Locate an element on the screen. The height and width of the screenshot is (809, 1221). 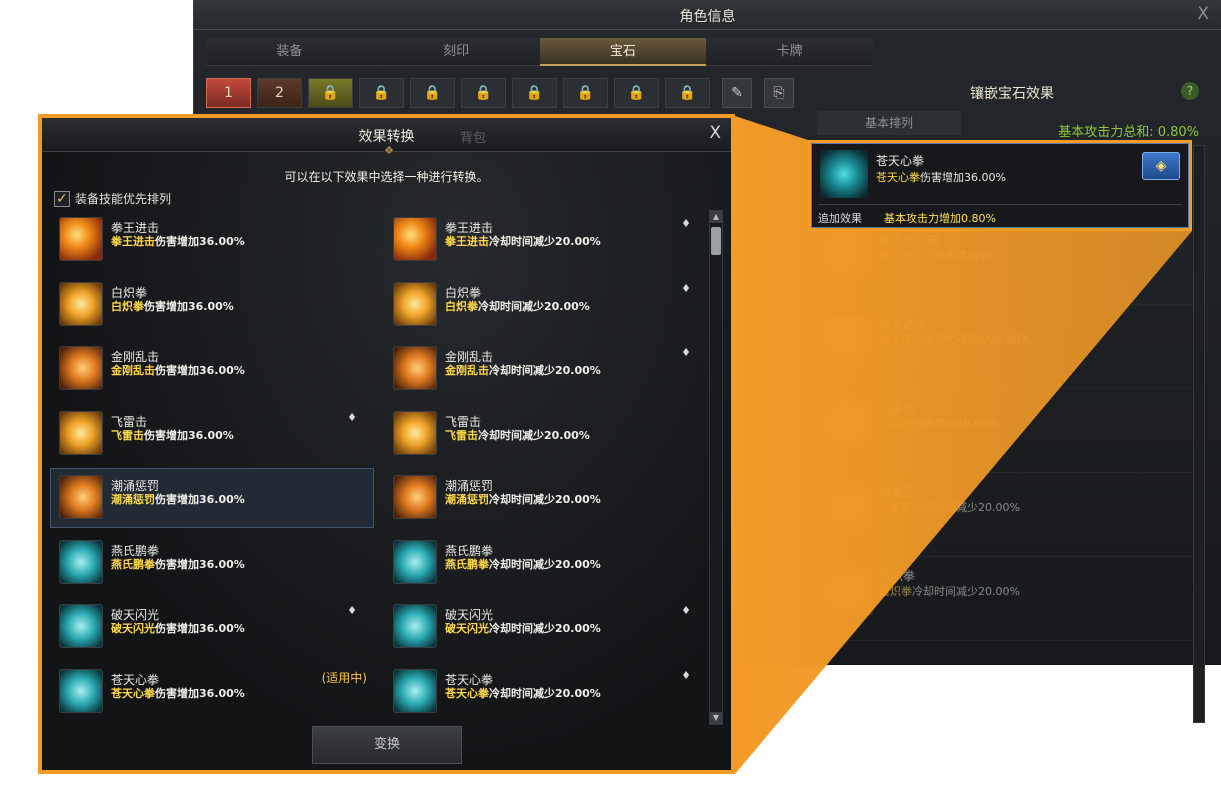
scrollbar: ▲ ▼ is located at coordinates (716, 467).